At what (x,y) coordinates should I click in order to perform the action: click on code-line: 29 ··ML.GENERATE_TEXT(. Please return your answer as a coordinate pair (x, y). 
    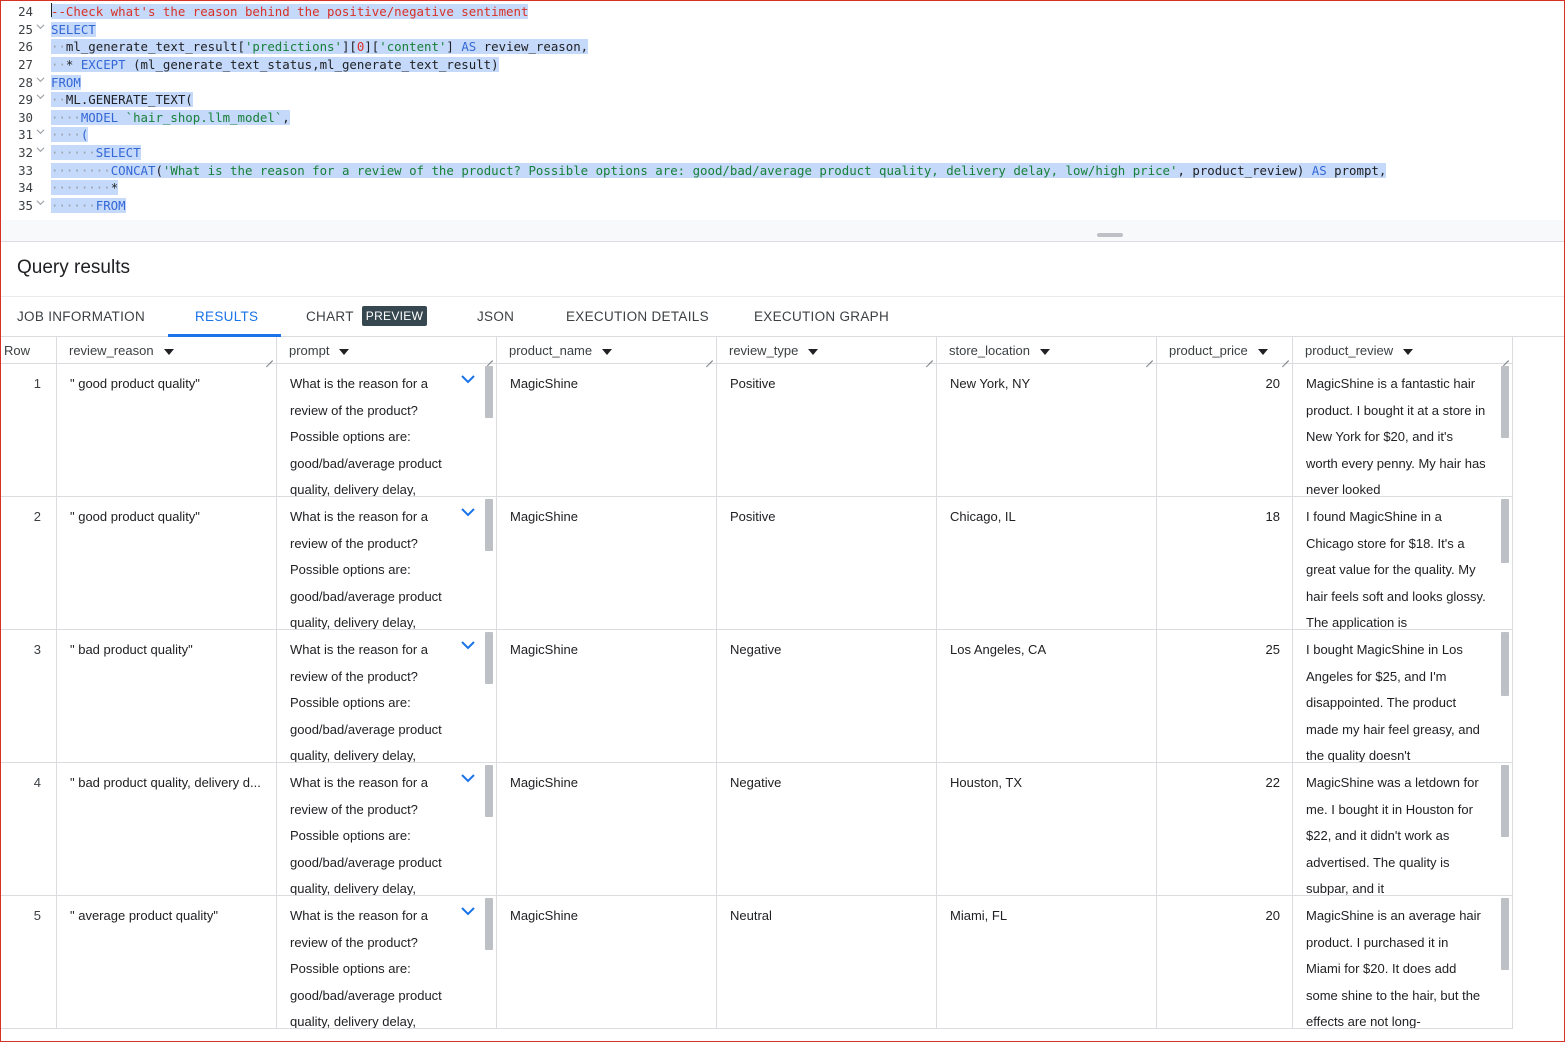
    Looking at the image, I should click on (782, 100).